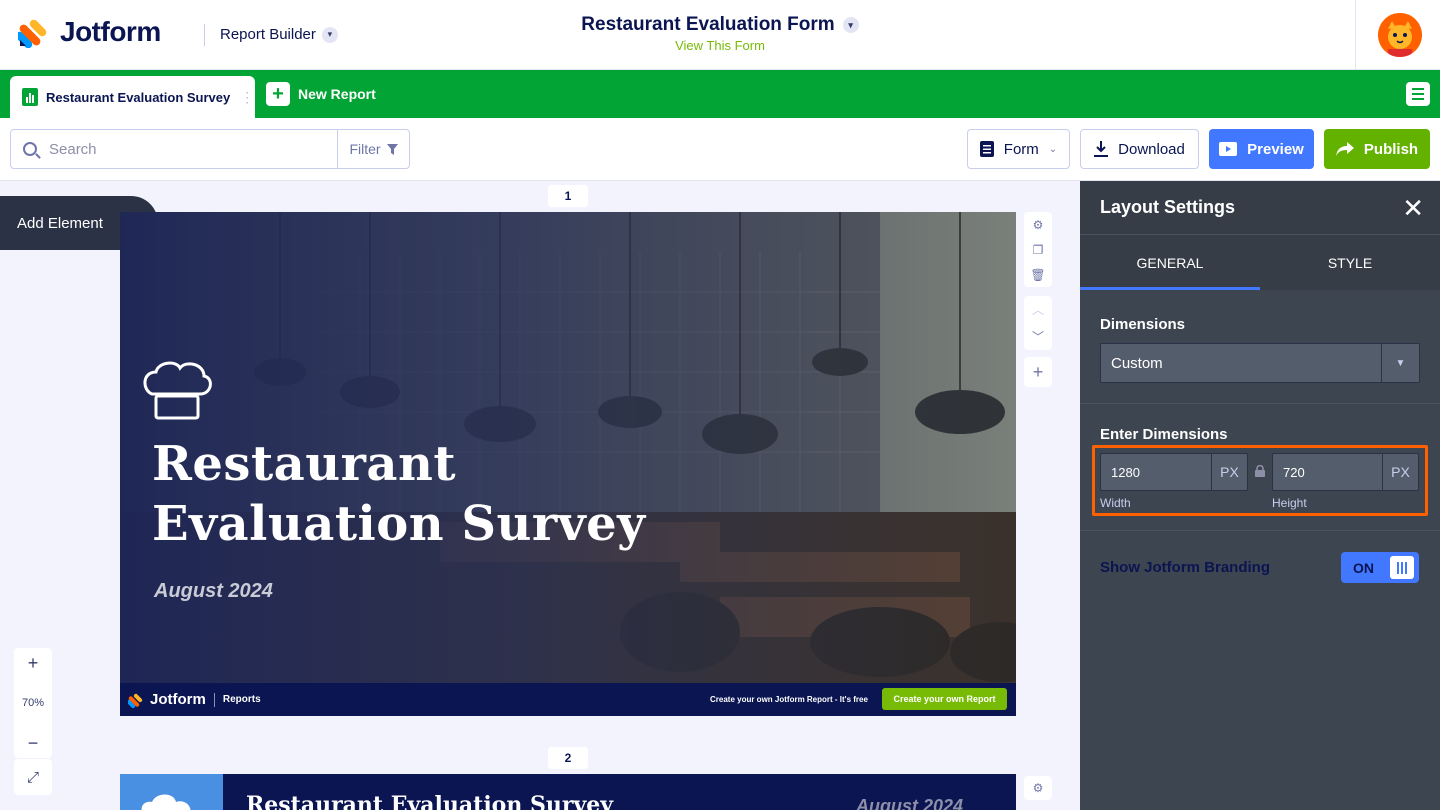  I want to click on section-divider, so click(1260, 530).